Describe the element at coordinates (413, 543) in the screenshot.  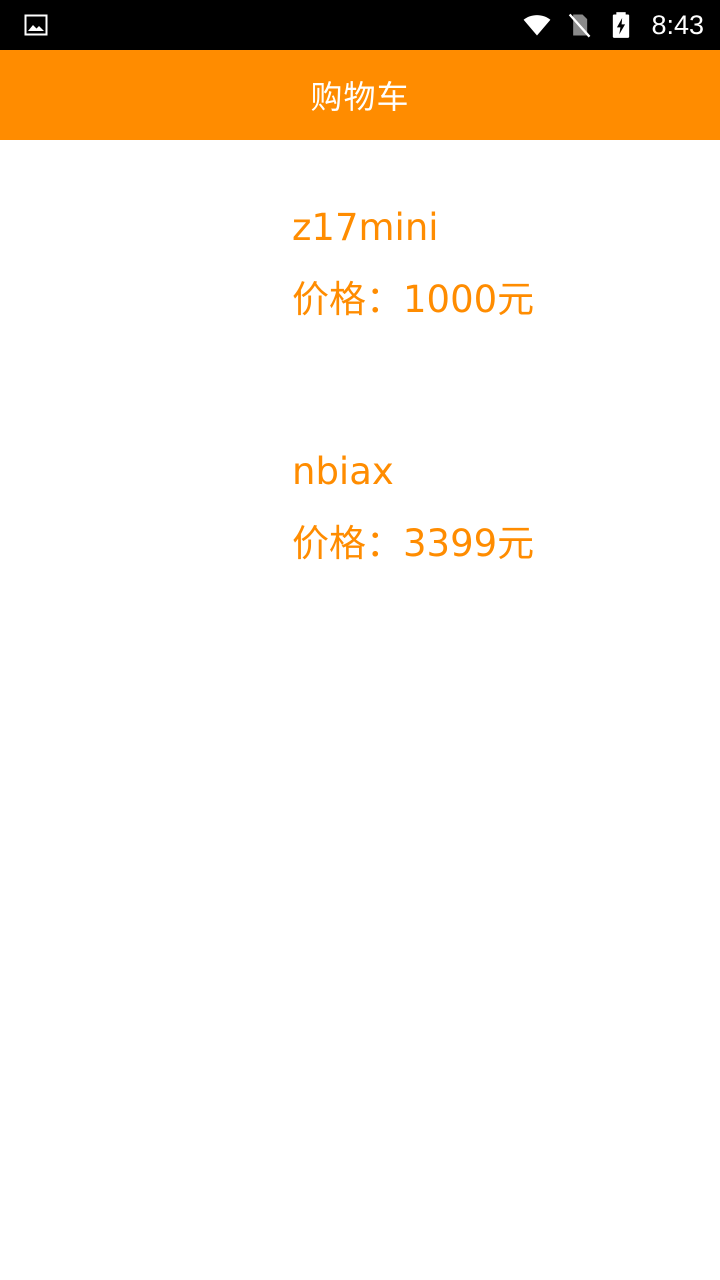
I see `product-price: 价格：3399元` at that location.